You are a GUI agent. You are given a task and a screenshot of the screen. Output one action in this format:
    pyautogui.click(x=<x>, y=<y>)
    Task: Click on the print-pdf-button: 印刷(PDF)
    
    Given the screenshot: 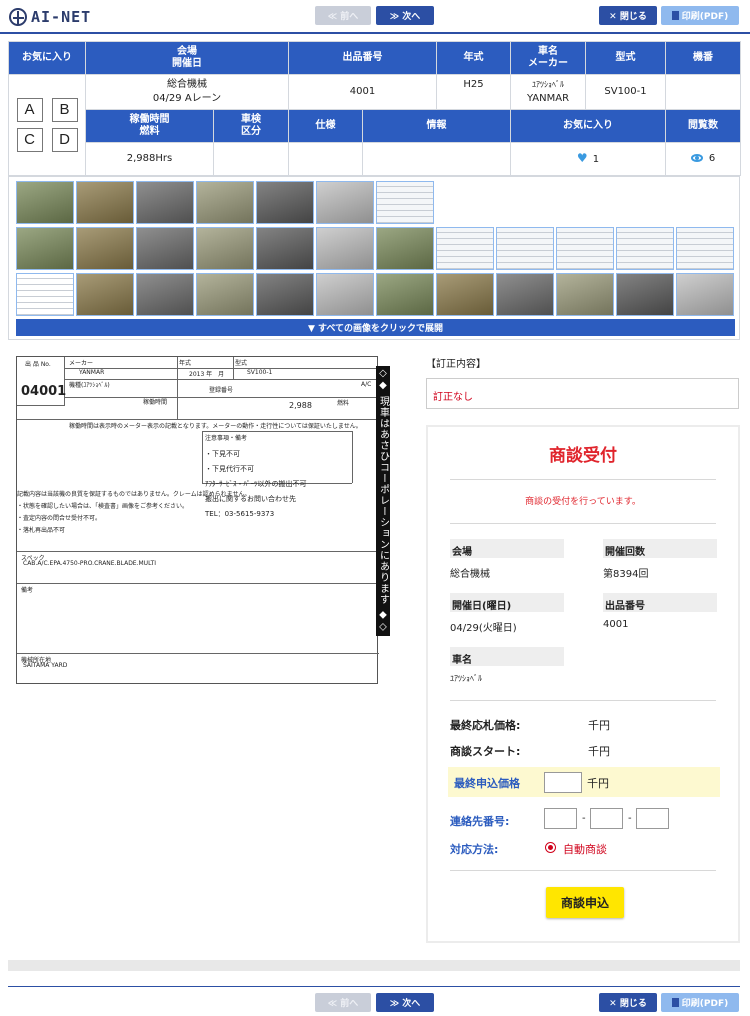 What is the action you would take?
    pyautogui.click(x=700, y=15)
    